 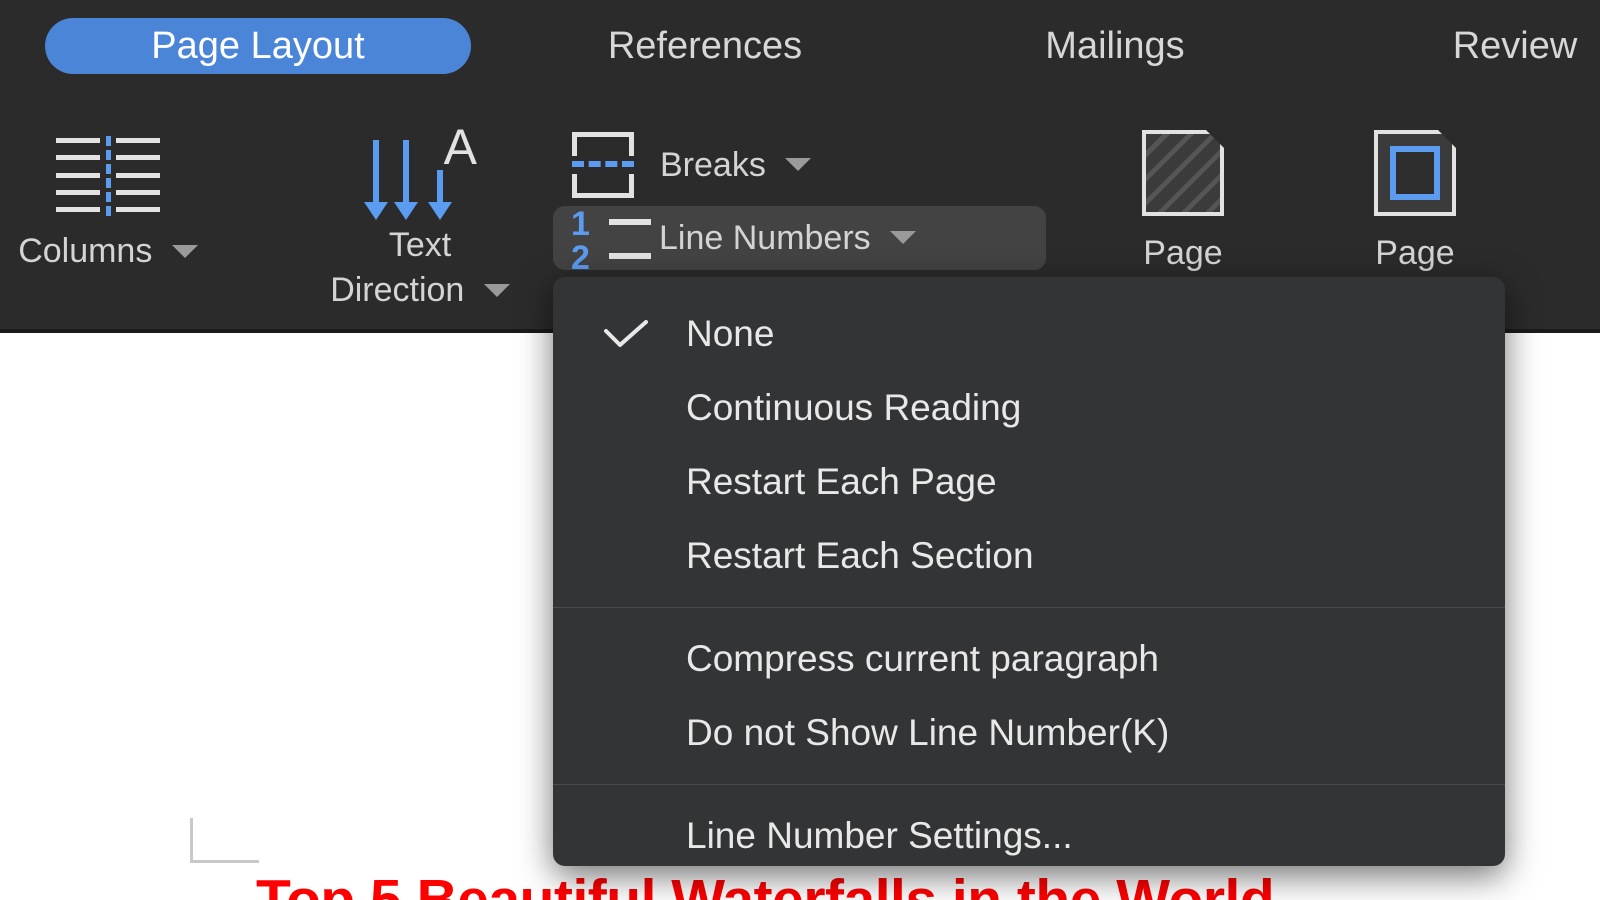 I want to click on menu-item-restart-each-page: Restart Each Page, so click(x=1029, y=482).